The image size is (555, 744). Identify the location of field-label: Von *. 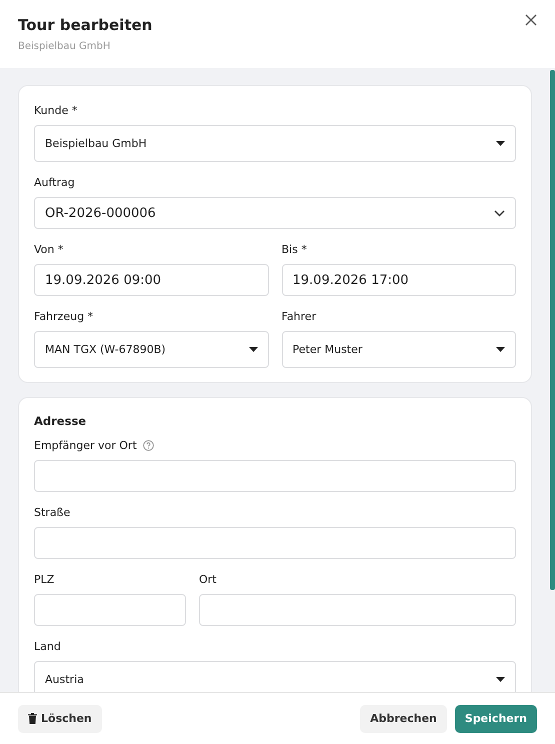
(49, 249).